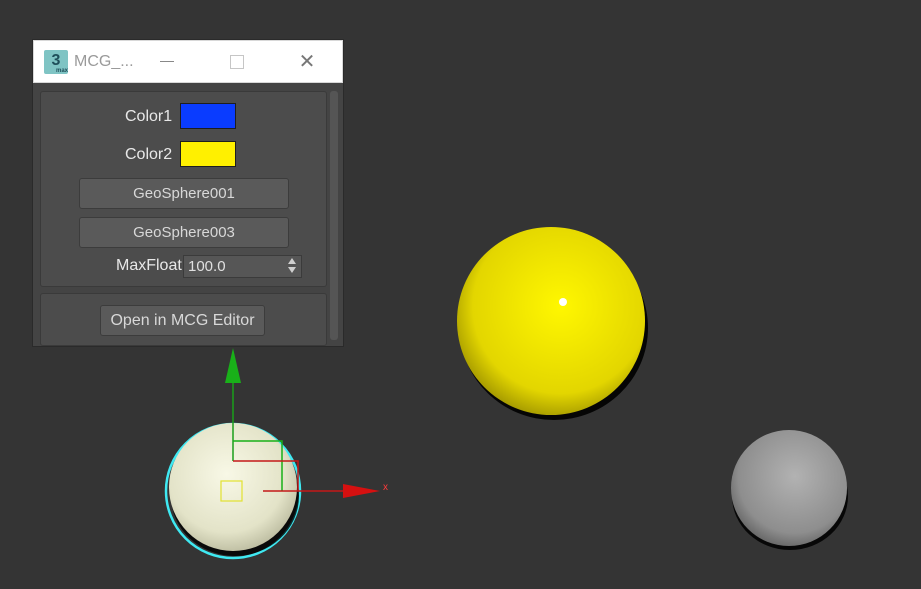 The width and height of the screenshot is (921, 589). What do you see at coordinates (149, 154) in the screenshot?
I see `color2-label: Color2` at bounding box center [149, 154].